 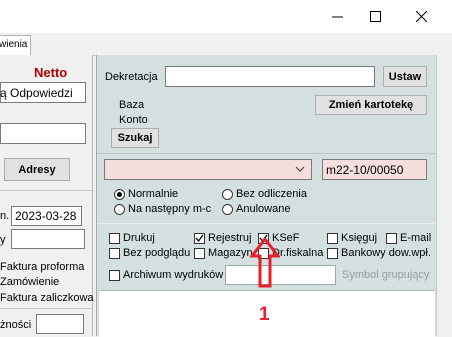 I want to click on radio-anulowane, so click(x=227, y=209).